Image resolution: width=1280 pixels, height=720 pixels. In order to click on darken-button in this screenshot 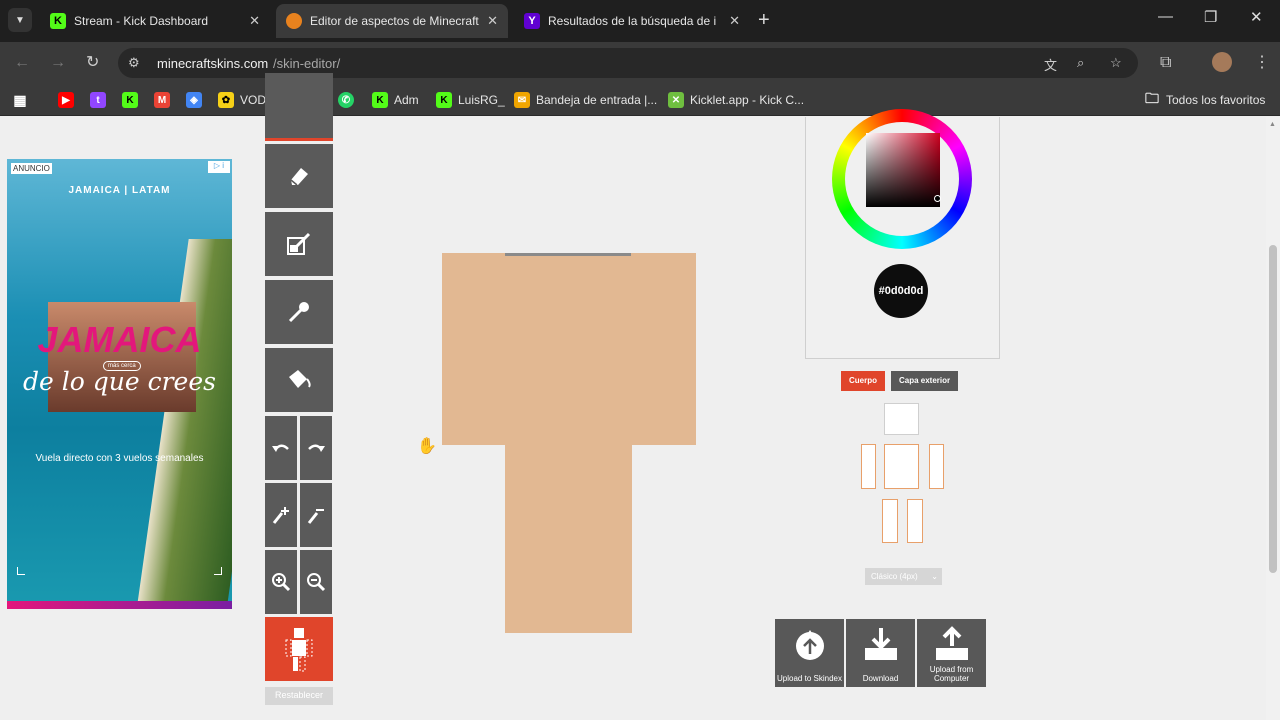, I will do `click(316, 515)`.